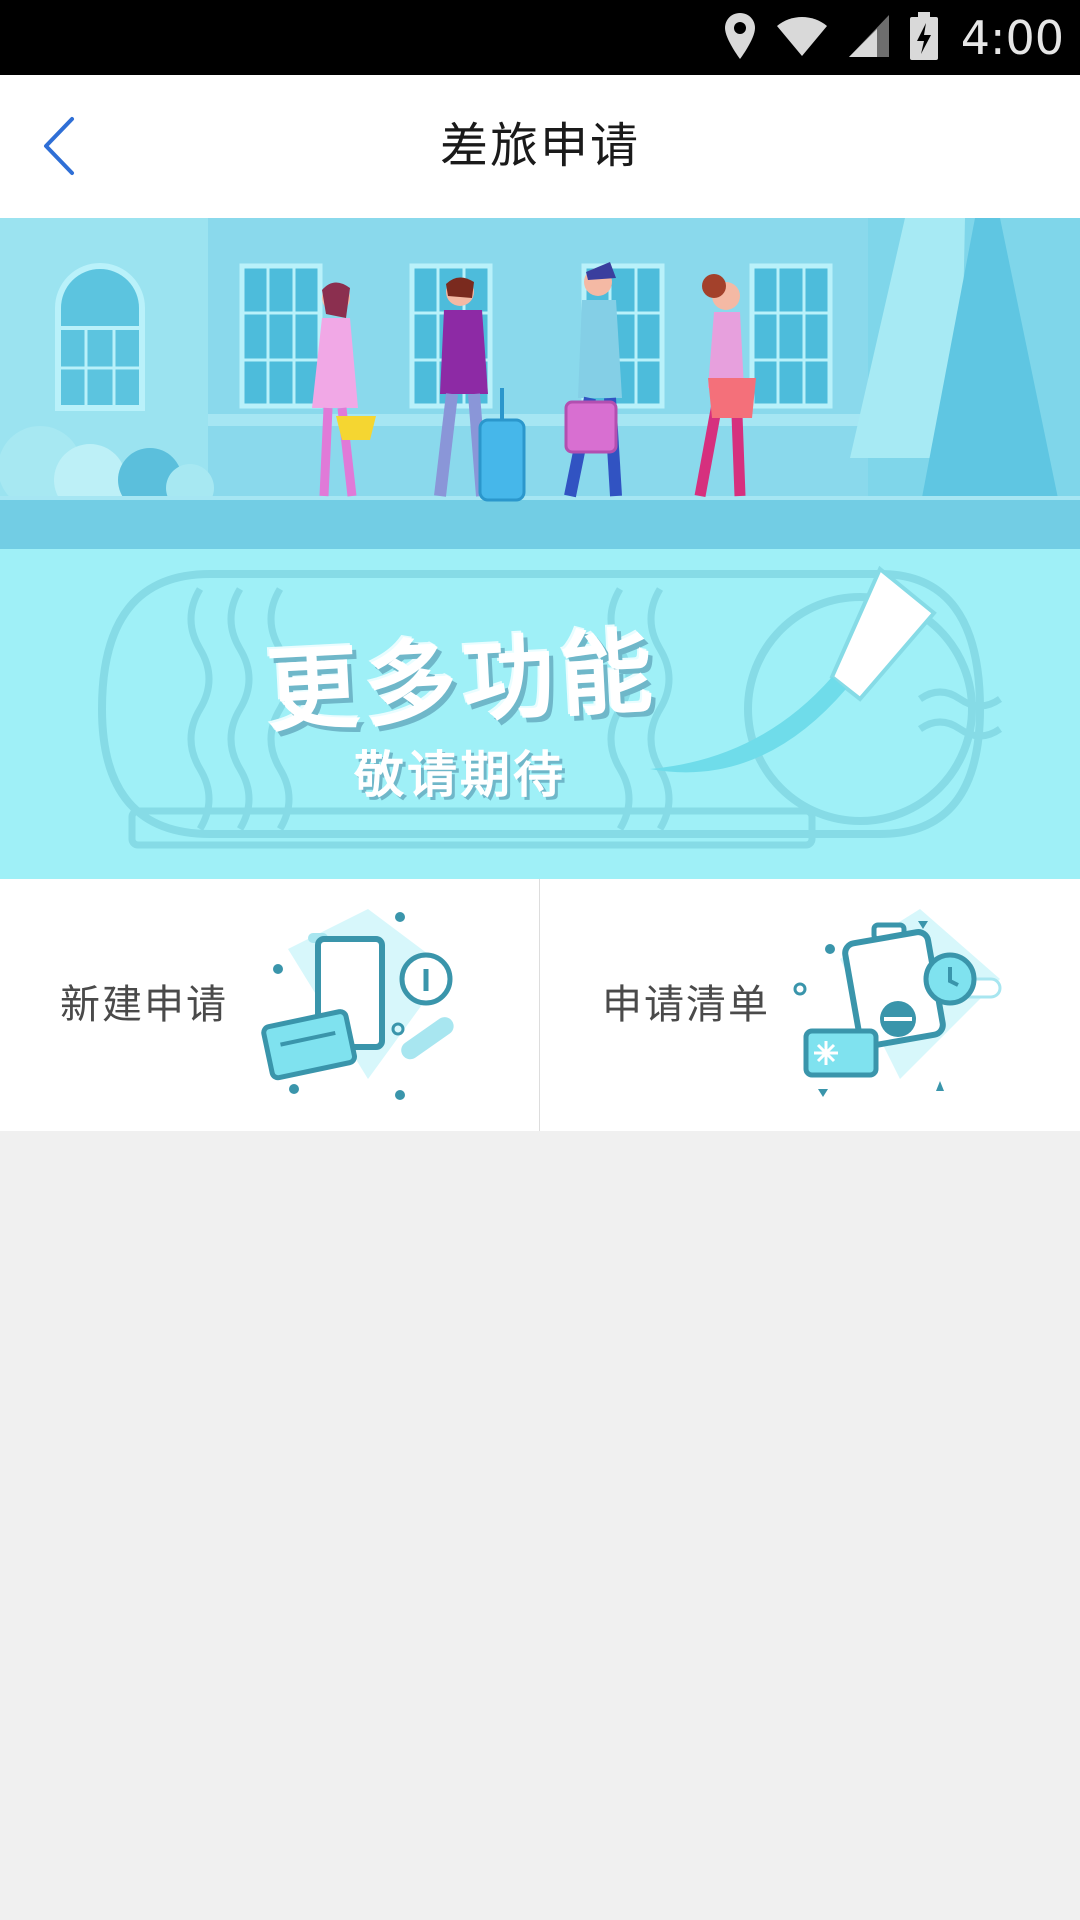  What do you see at coordinates (802, 38) in the screenshot?
I see `wifi-icon` at bounding box center [802, 38].